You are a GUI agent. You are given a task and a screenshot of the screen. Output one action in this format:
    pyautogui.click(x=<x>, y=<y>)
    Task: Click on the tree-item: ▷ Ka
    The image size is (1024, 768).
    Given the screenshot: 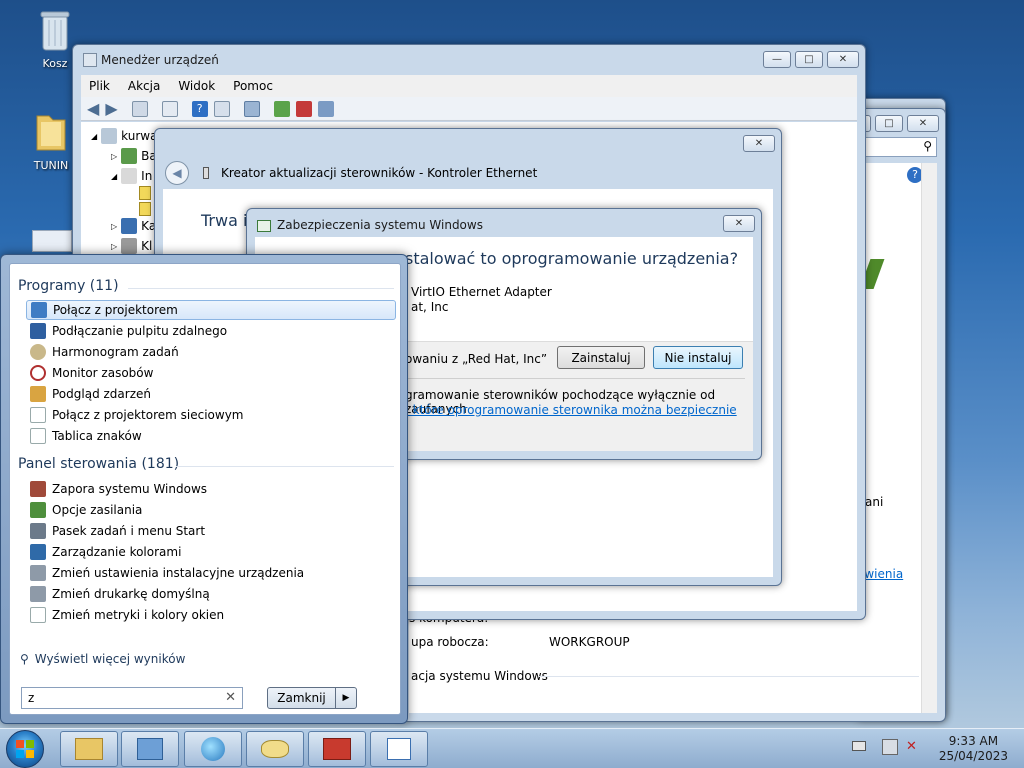 What is the action you would take?
    pyautogui.click(x=133, y=226)
    